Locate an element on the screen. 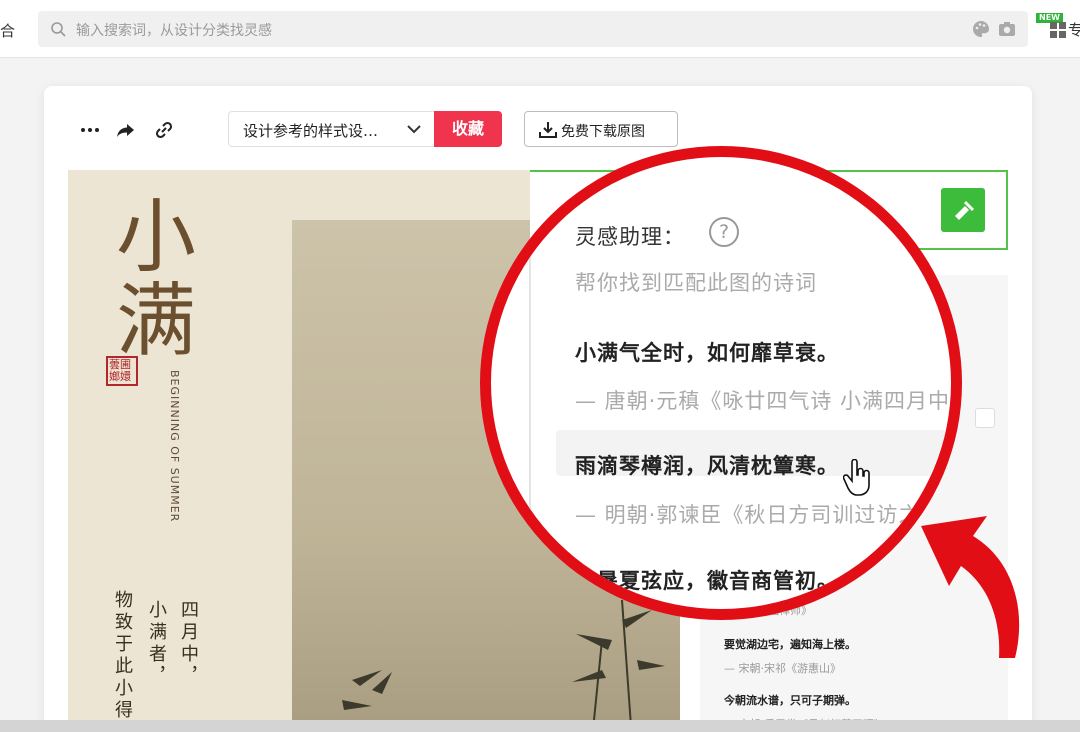 The height and width of the screenshot is (732, 1080). download-icon is located at coordinates (548, 130).